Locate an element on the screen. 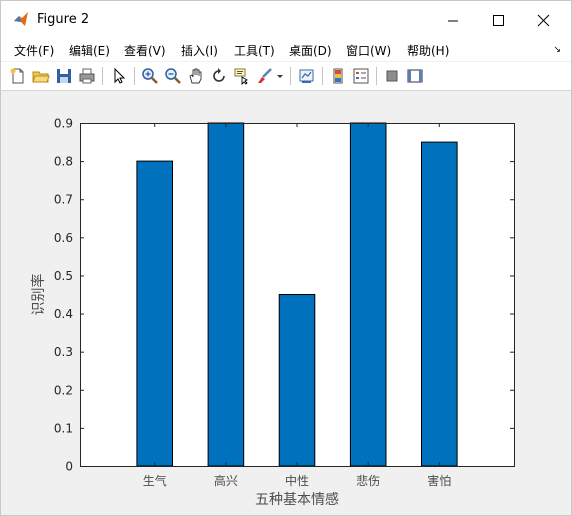 Image resolution: width=572 pixels, height=516 pixels. matlab-logo-icon is located at coordinates (21, 19).